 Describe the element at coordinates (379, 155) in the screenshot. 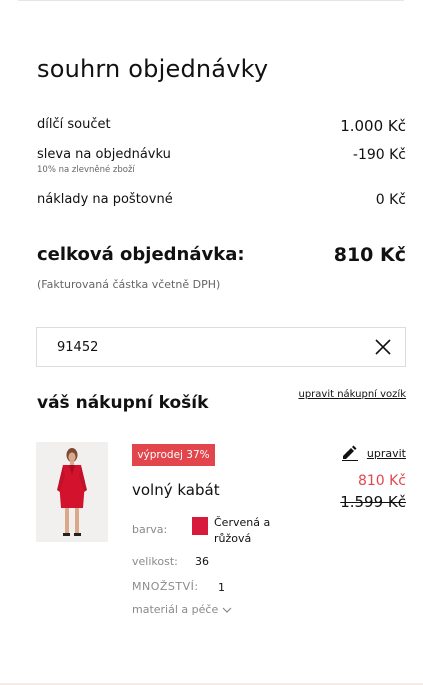

I see `discount-value: -190 Kč` at that location.